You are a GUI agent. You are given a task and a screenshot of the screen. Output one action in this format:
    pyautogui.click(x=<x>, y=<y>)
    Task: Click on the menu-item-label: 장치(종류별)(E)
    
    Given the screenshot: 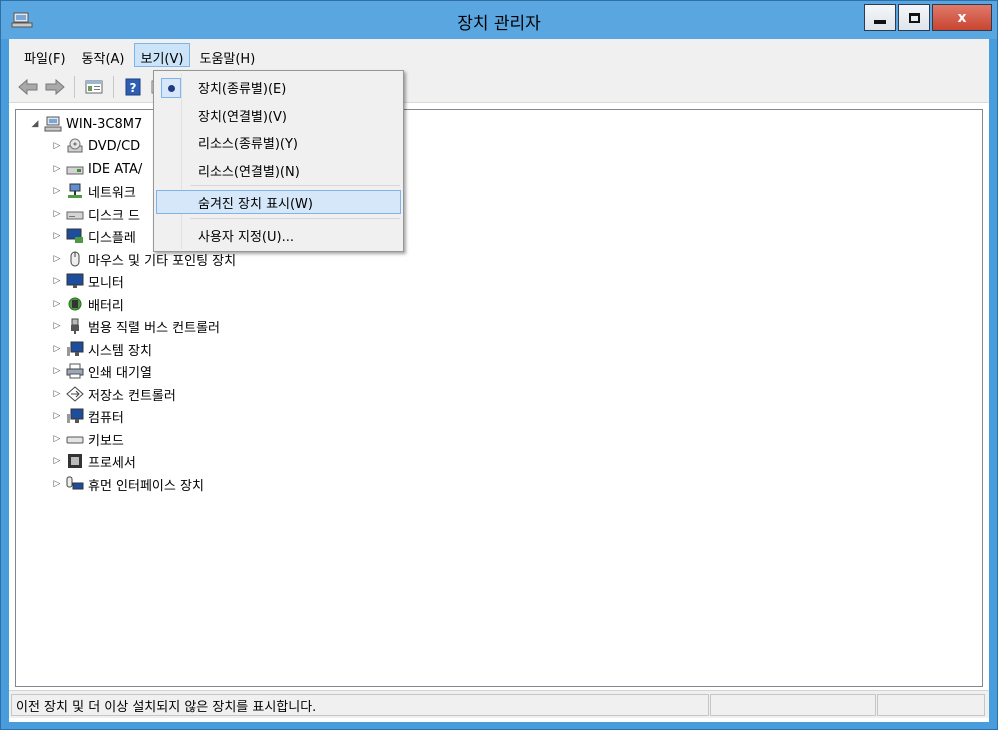 What is the action you would take?
    pyautogui.click(x=242, y=89)
    